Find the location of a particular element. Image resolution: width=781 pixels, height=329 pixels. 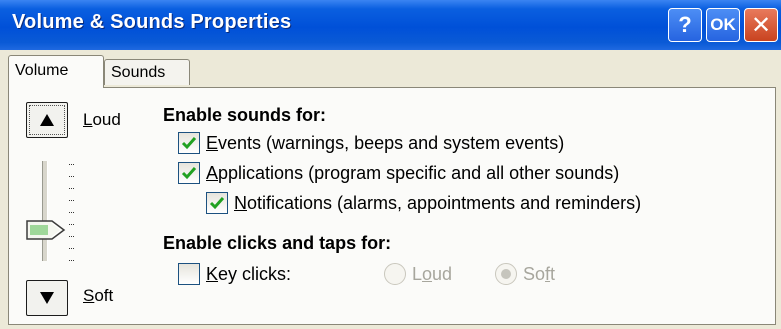

loud-label-rest: oud is located at coordinates (106, 119).